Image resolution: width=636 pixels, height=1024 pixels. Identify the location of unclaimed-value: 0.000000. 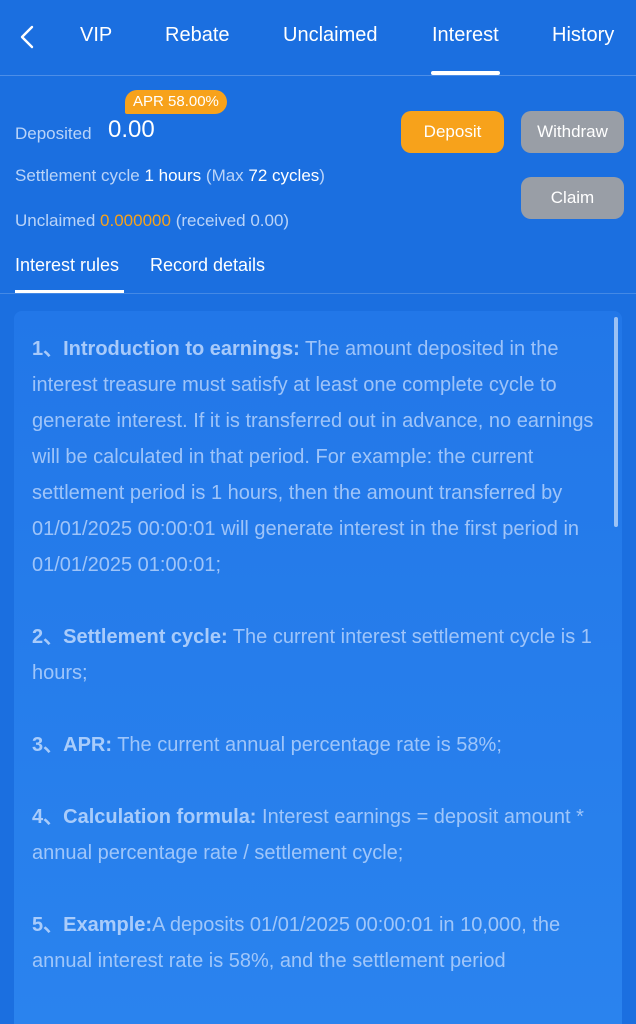
(135, 220).